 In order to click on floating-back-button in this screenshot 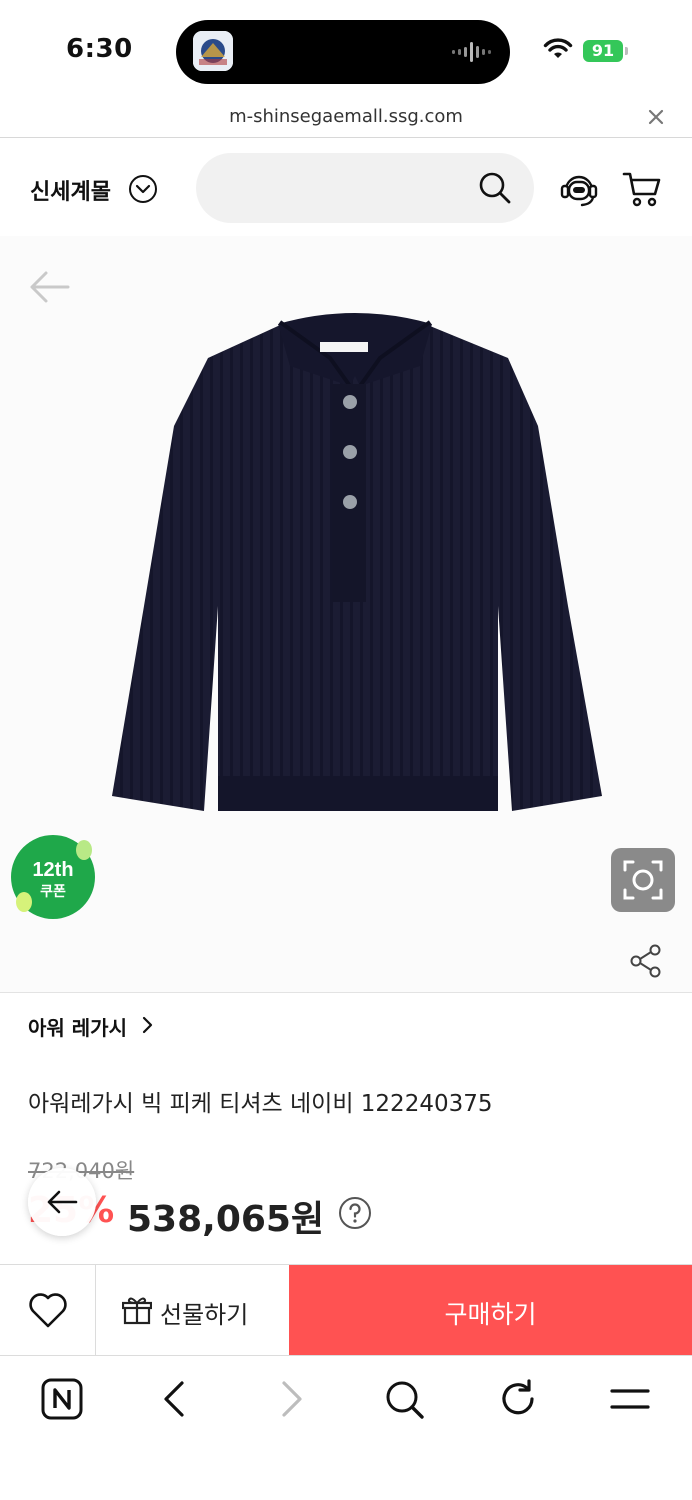, I will do `click(62, 1202)`.